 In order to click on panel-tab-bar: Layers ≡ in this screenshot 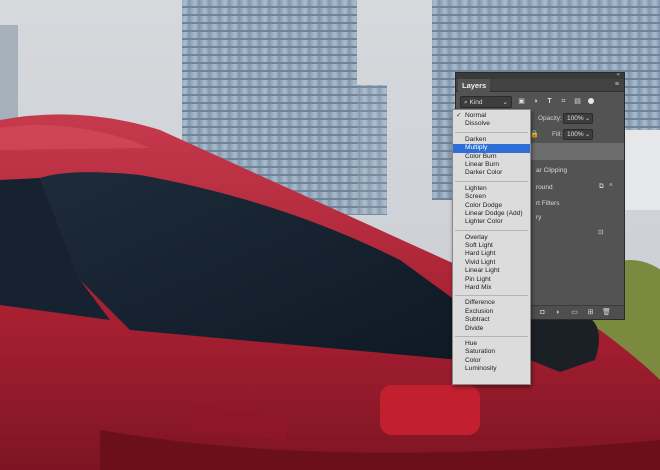, I will do `click(540, 85)`.